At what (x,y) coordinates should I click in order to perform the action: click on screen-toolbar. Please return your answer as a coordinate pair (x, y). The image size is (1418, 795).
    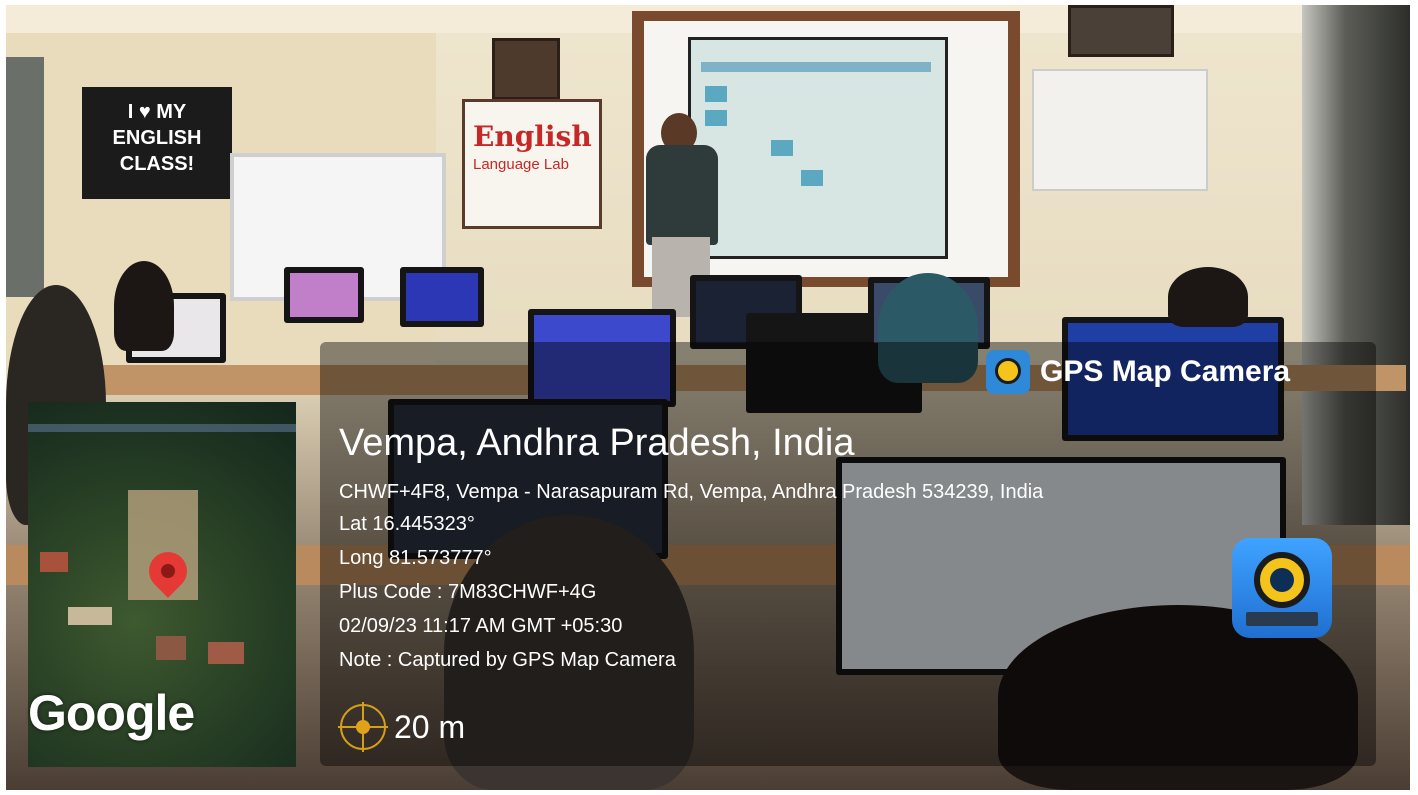
    Looking at the image, I should click on (816, 67).